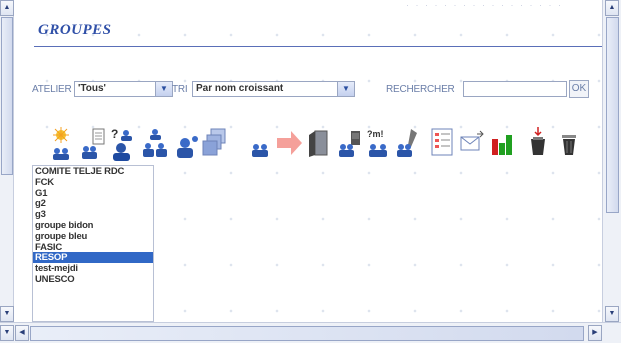  What do you see at coordinates (484, 4) in the screenshot?
I see `top-faded-text: · · · · · · · · · · · · · · · · ·` at bounding box center [484, 4].